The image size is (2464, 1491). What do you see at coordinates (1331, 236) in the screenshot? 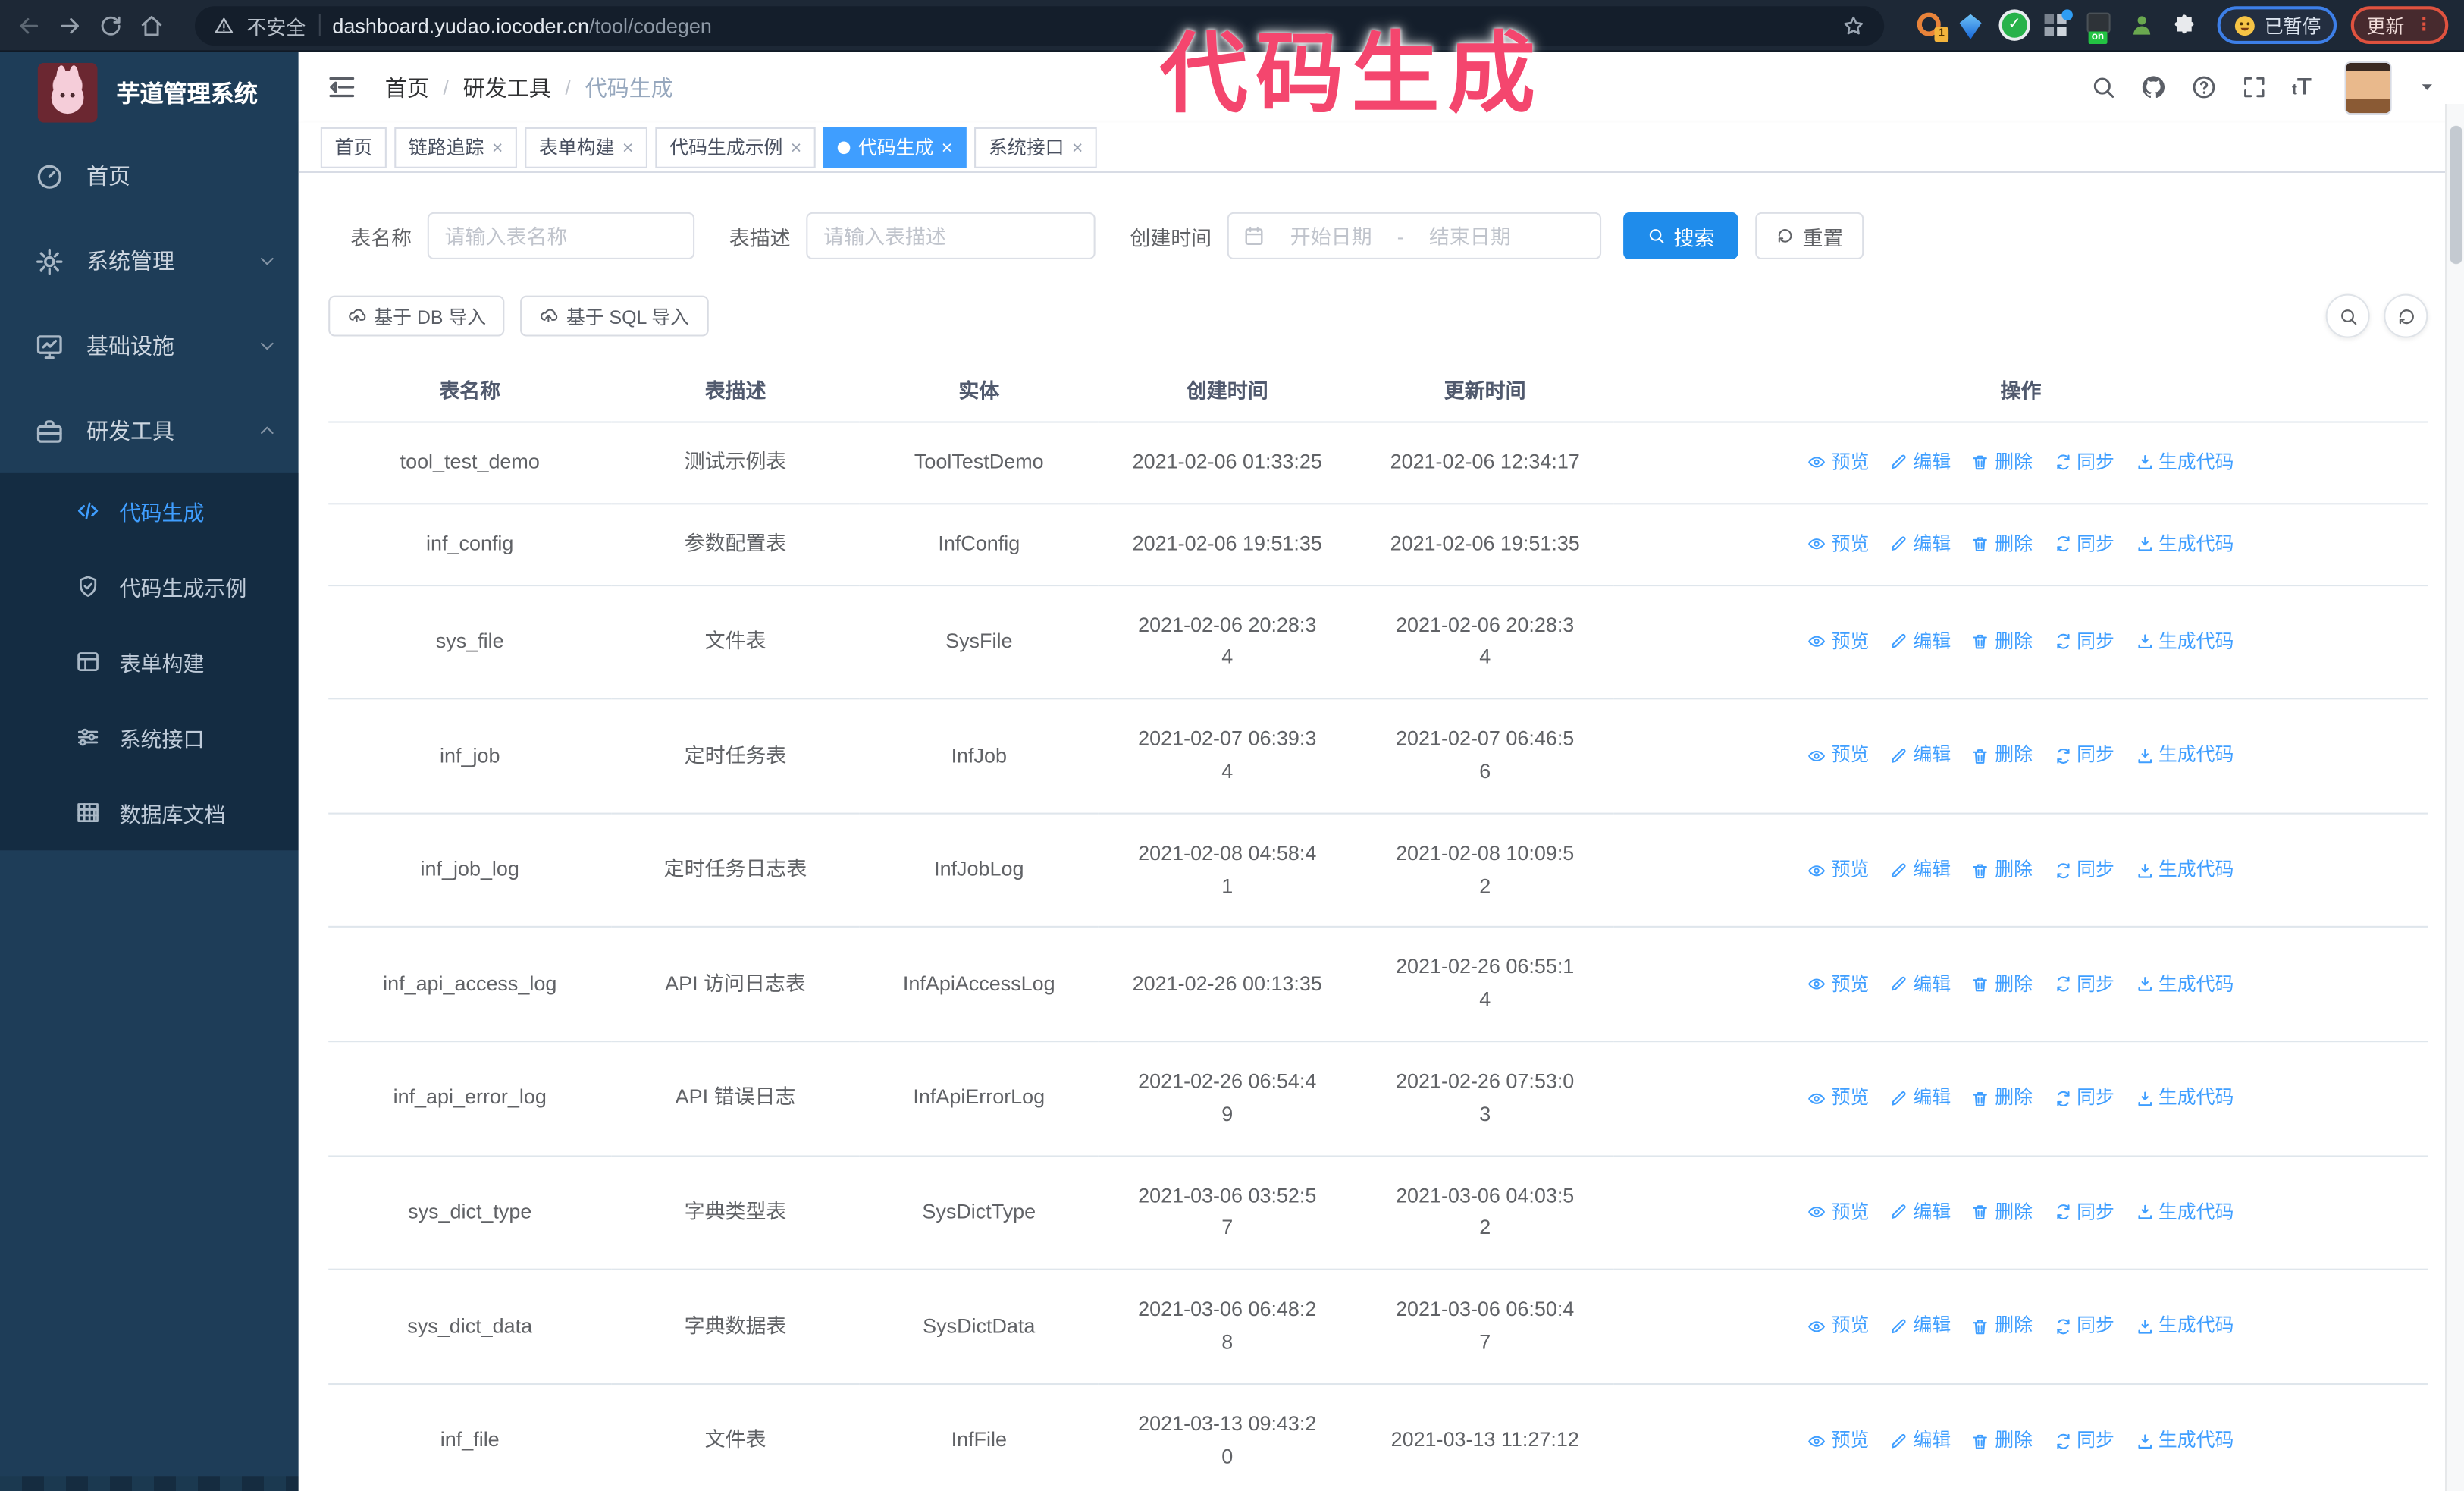
I see `start-date-input` at bounding box center [1331, 236].